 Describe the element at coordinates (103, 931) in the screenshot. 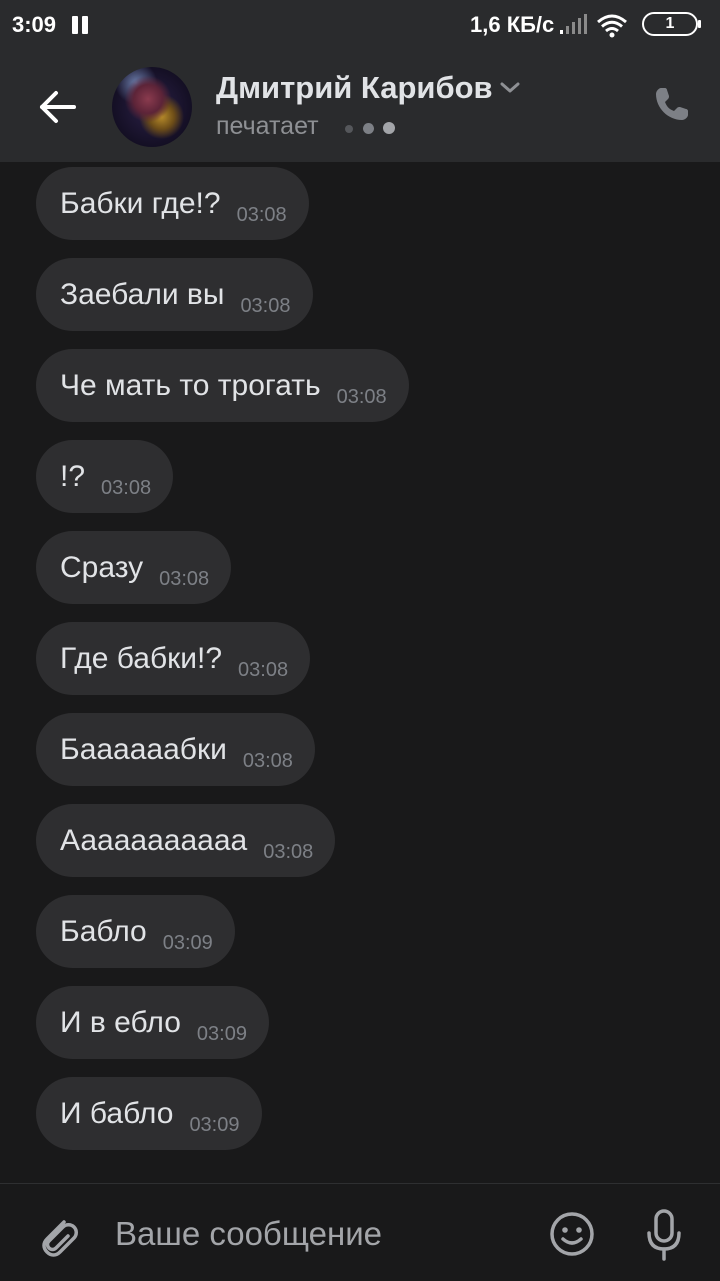

I see `message-text: Бабло` at that location.